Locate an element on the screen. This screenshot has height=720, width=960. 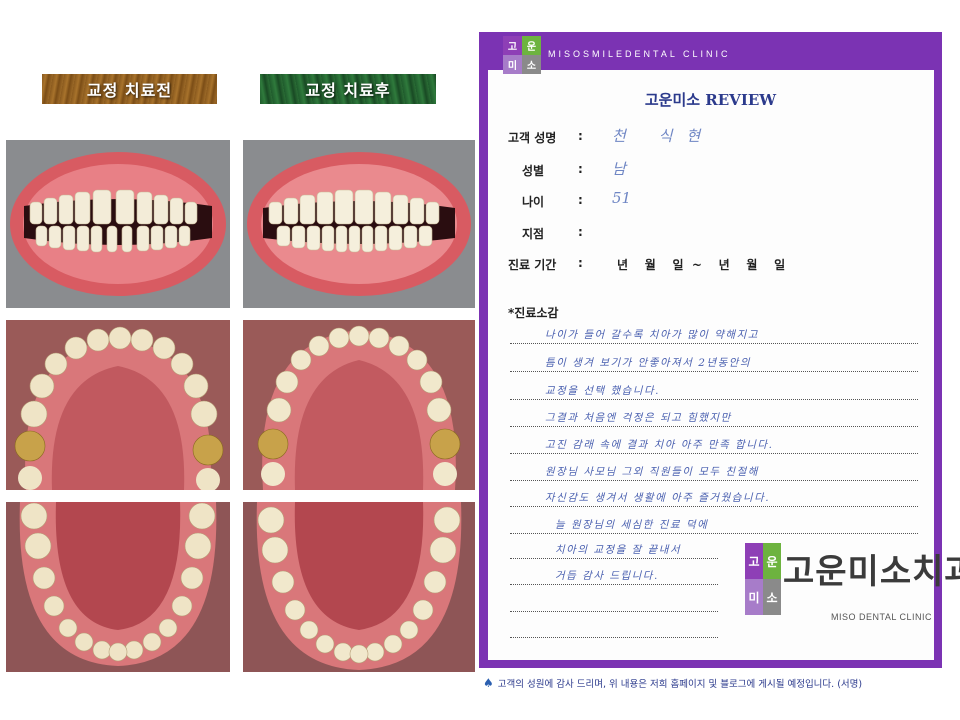
logo-square-go: 고 is located at coordinates (754, 561).